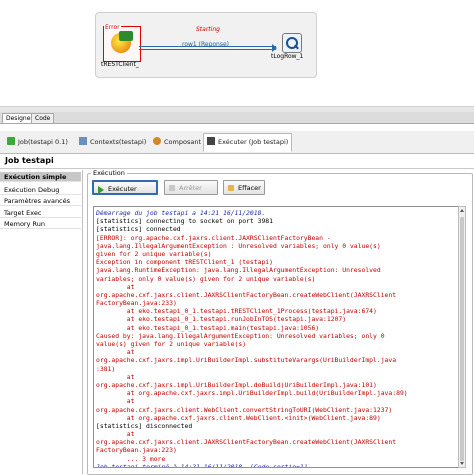  I want to click on trestclient-label: tRESTClient_, so click(120, 64).